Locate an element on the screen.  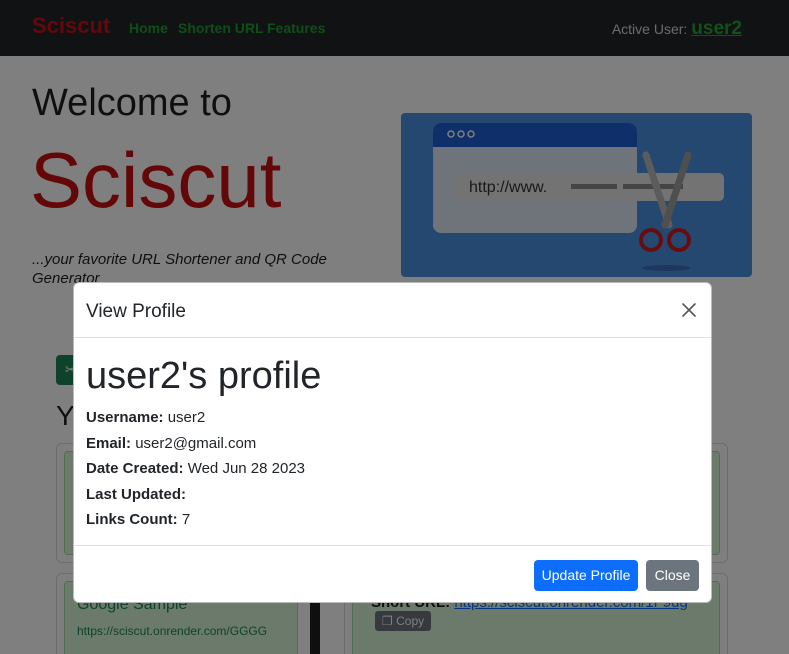
profile-username: Username: user2 is located at coordinates (203, 418).